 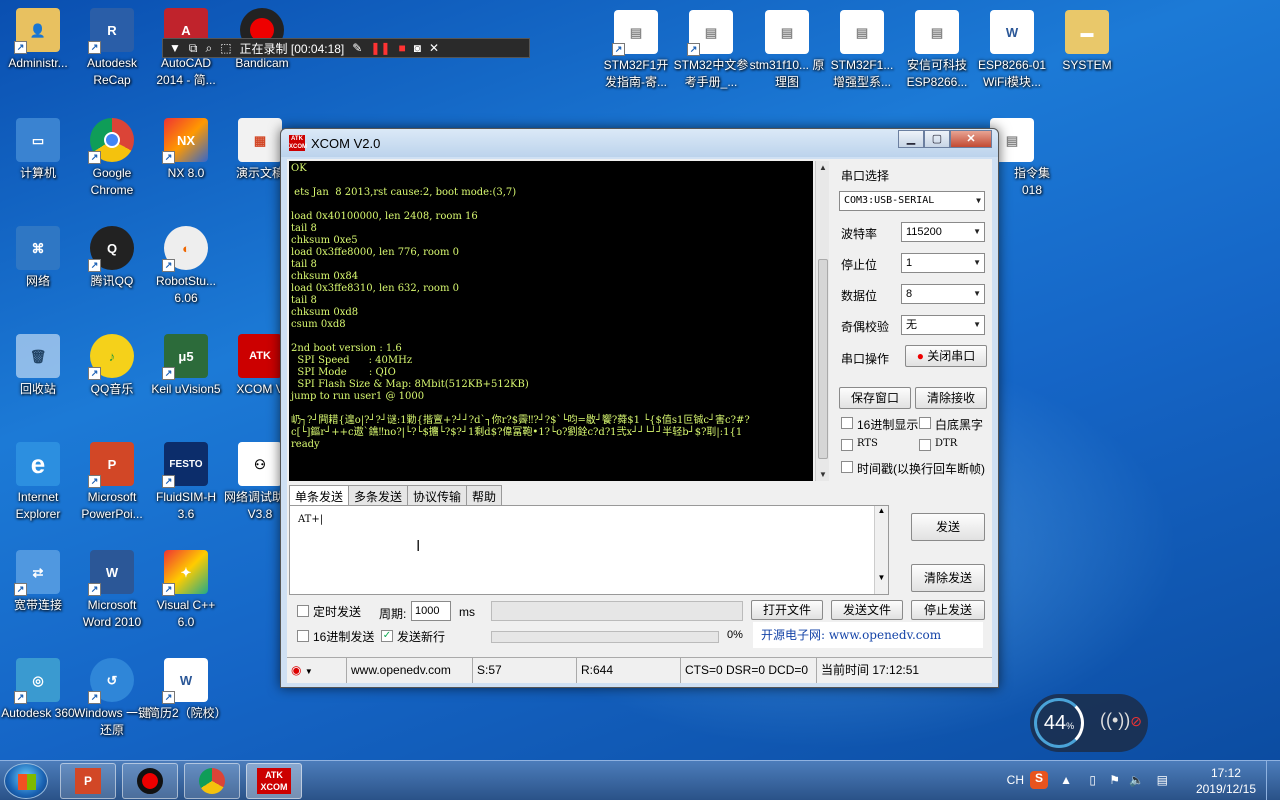 I want to click on taskbar-powerpoint: P, so click(x=88, y=781).